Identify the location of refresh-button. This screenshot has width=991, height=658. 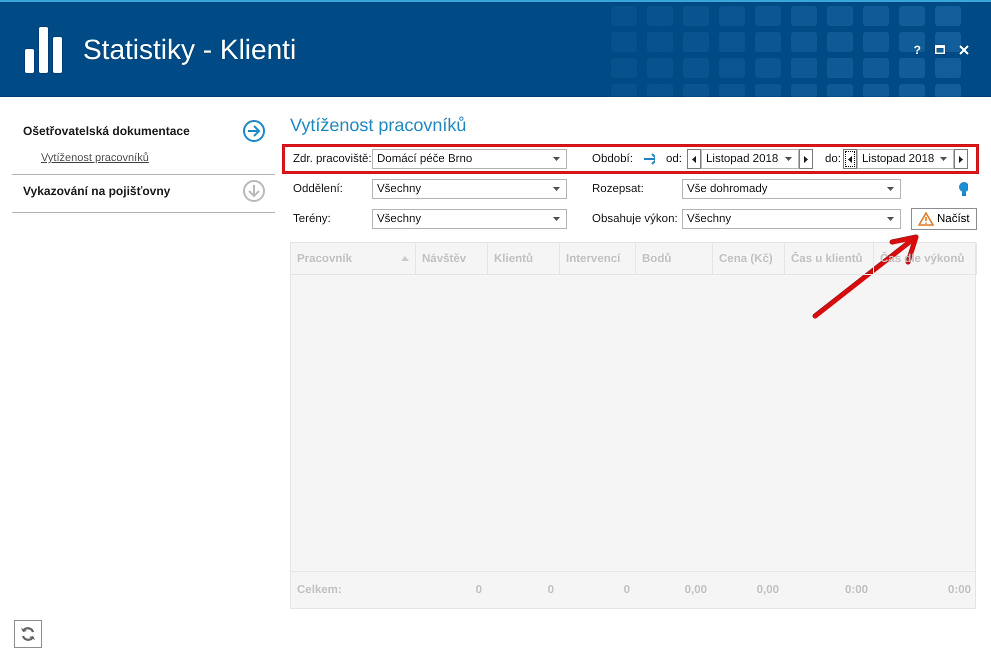
(28, 634).